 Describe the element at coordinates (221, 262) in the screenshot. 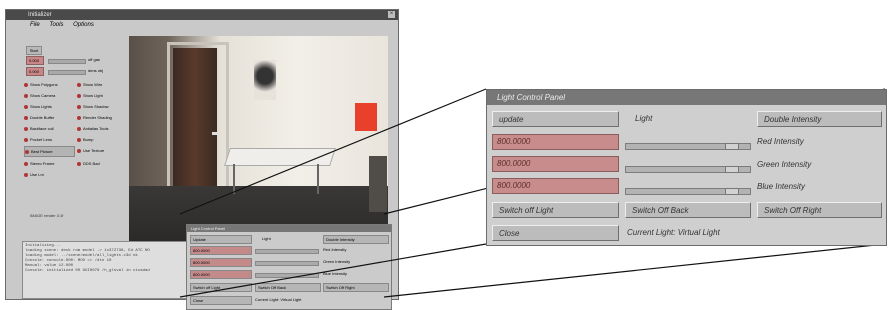

I see `mini-green-field: 800.0000` at that location.